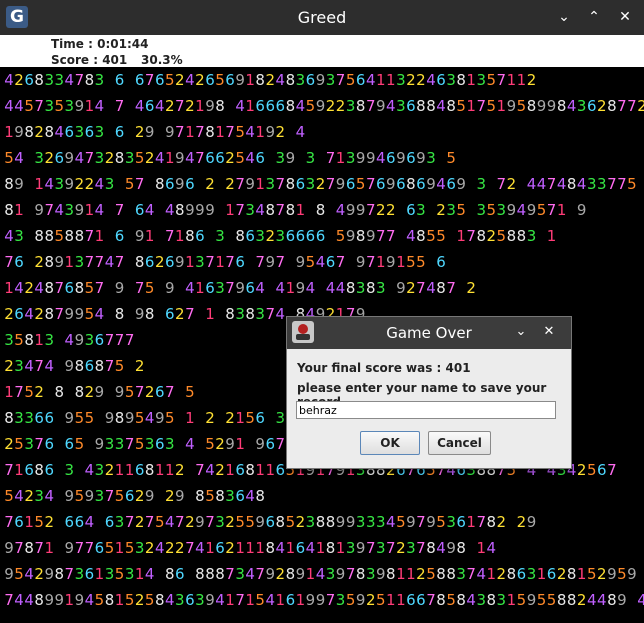 This screenshot has width=644, height=623. What do you see at coordinates (154, 132) in the screenshot?
I see `grid-row: 1982846363 6 29 971781754192 4` at bounding box center [154, 132].